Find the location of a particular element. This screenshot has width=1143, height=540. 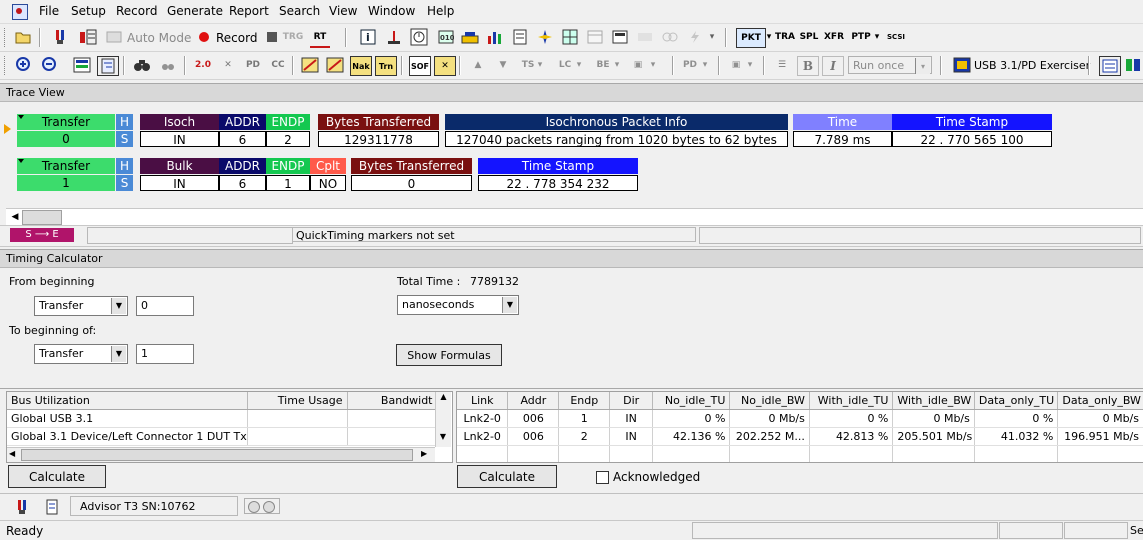

hide-icon: 2.0 is located at coordinates (203, 65).